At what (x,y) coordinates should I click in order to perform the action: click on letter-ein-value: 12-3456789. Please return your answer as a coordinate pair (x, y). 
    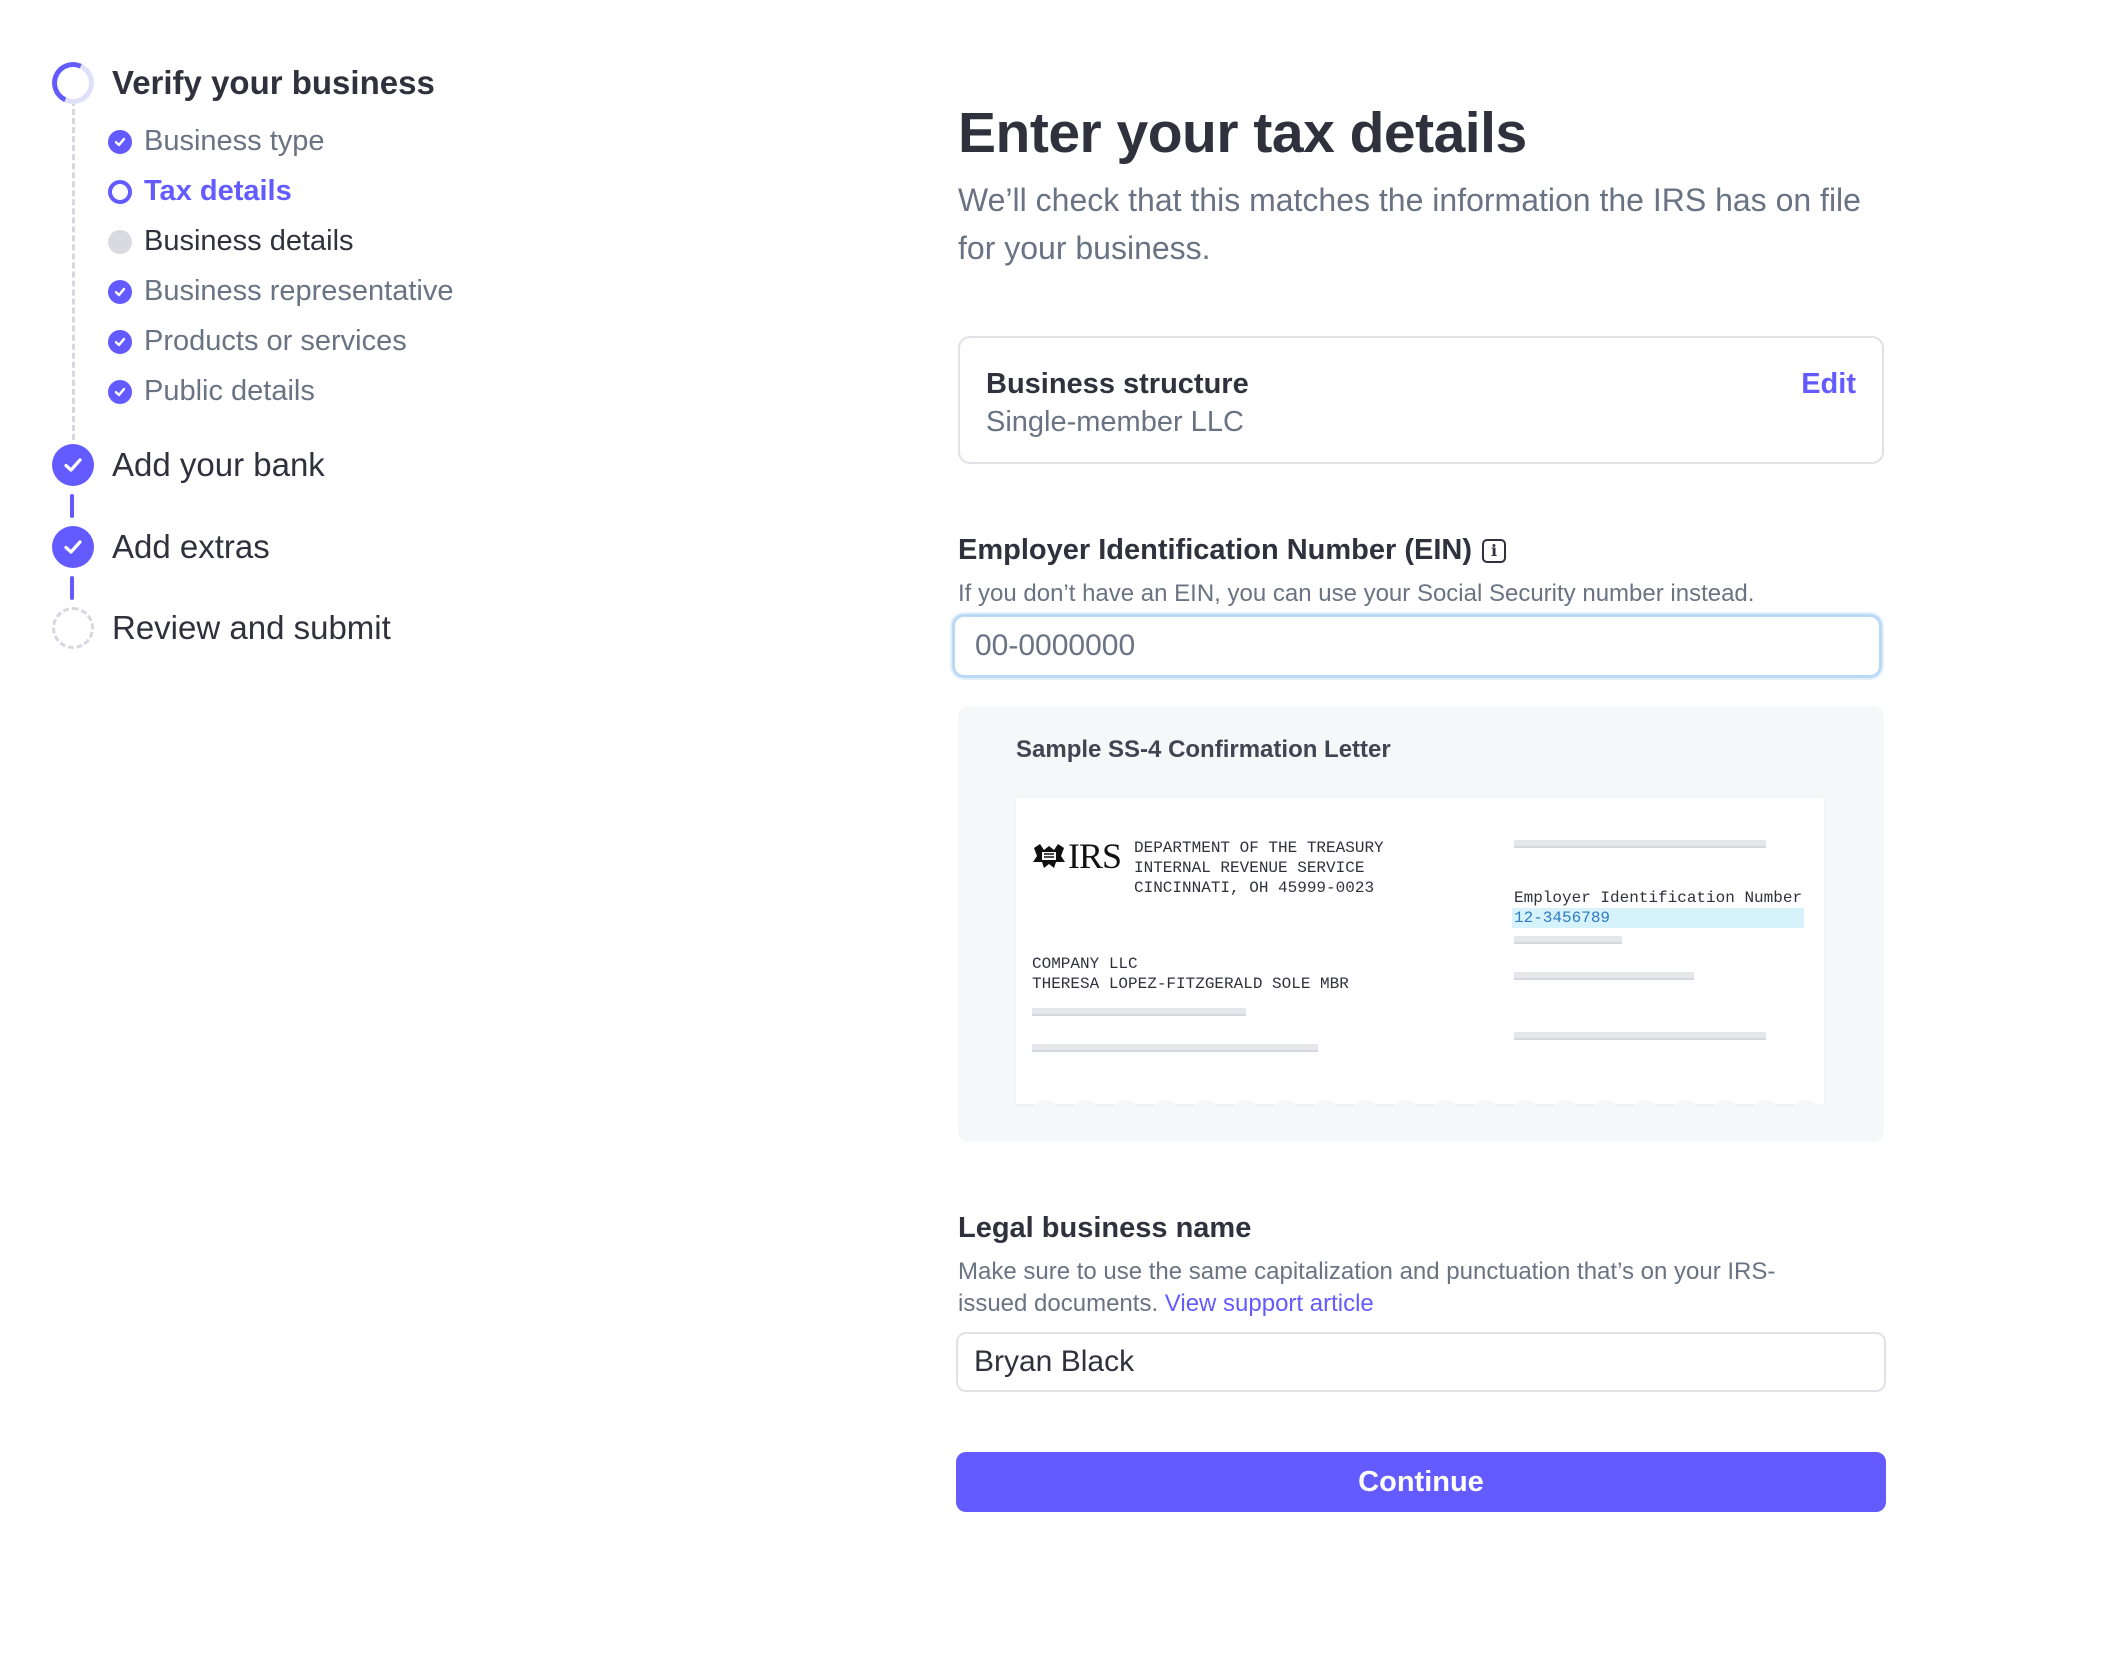
    Looking at the image, I should click on (1658, 918).